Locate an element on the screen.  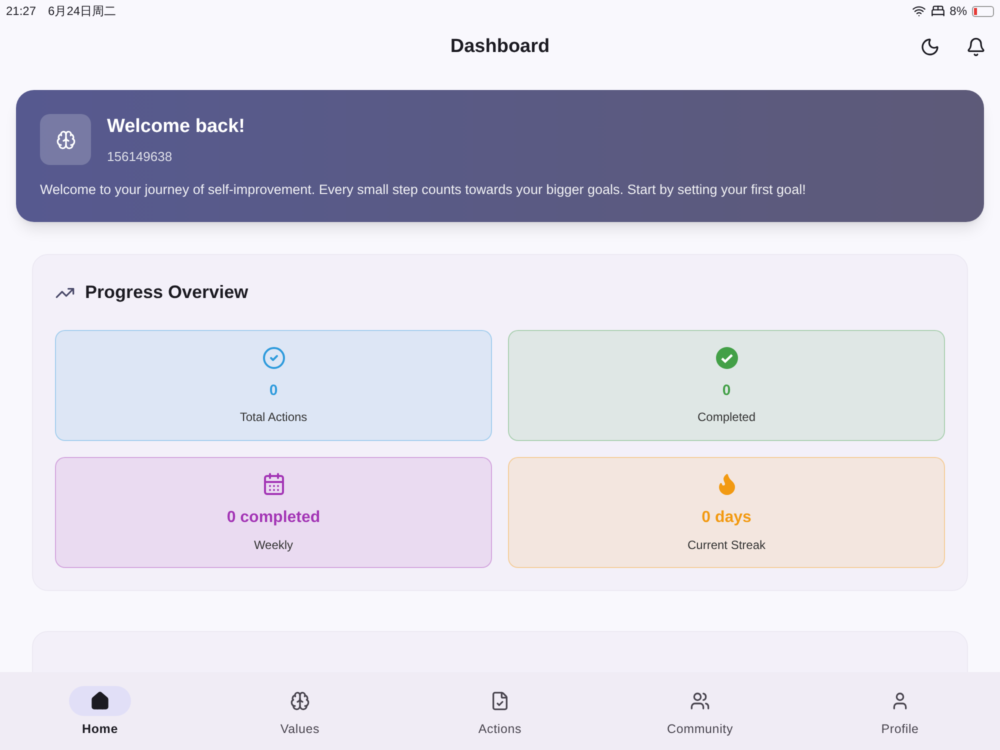
community-icon is located at coordinates (700, 701).